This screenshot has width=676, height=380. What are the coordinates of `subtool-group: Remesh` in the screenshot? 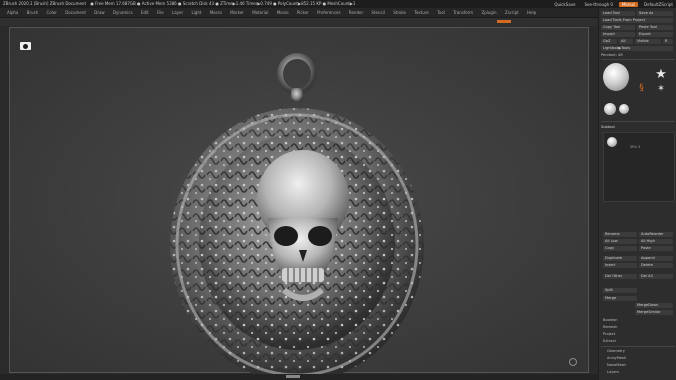 It's located at (610, 327).